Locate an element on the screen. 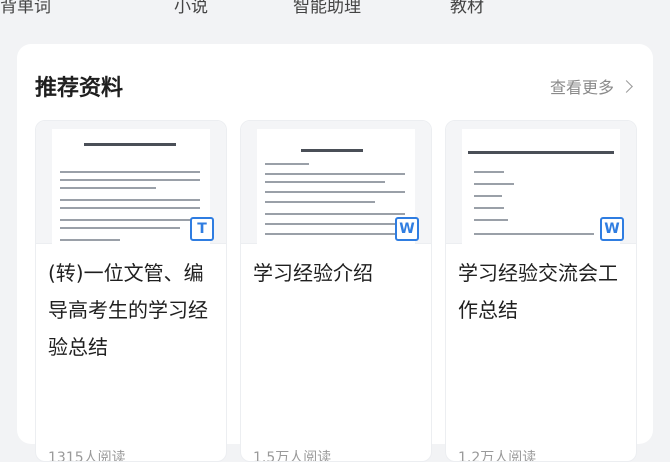  nav-item-assistant: 智能助理 is located at coordinates (327, 8).